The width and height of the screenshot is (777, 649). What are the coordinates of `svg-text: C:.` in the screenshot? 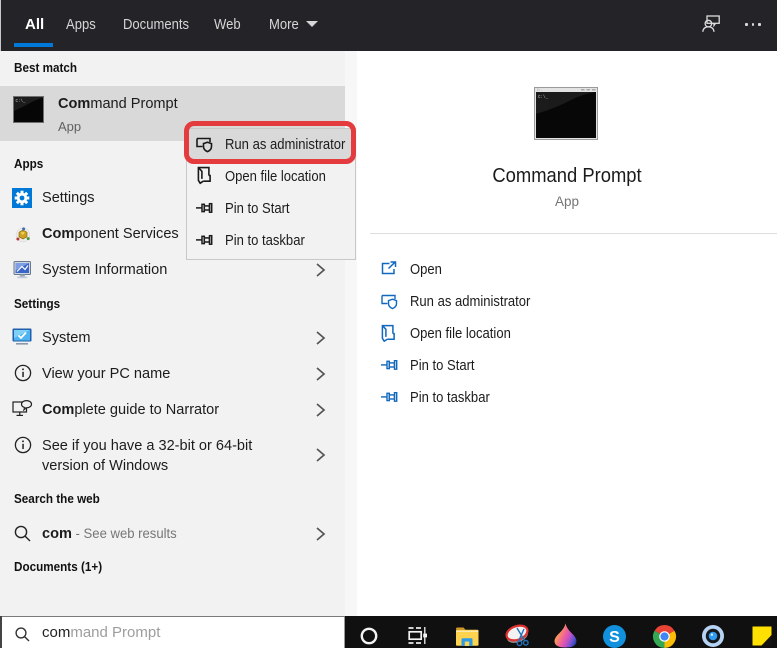 It's located at (540, 90).